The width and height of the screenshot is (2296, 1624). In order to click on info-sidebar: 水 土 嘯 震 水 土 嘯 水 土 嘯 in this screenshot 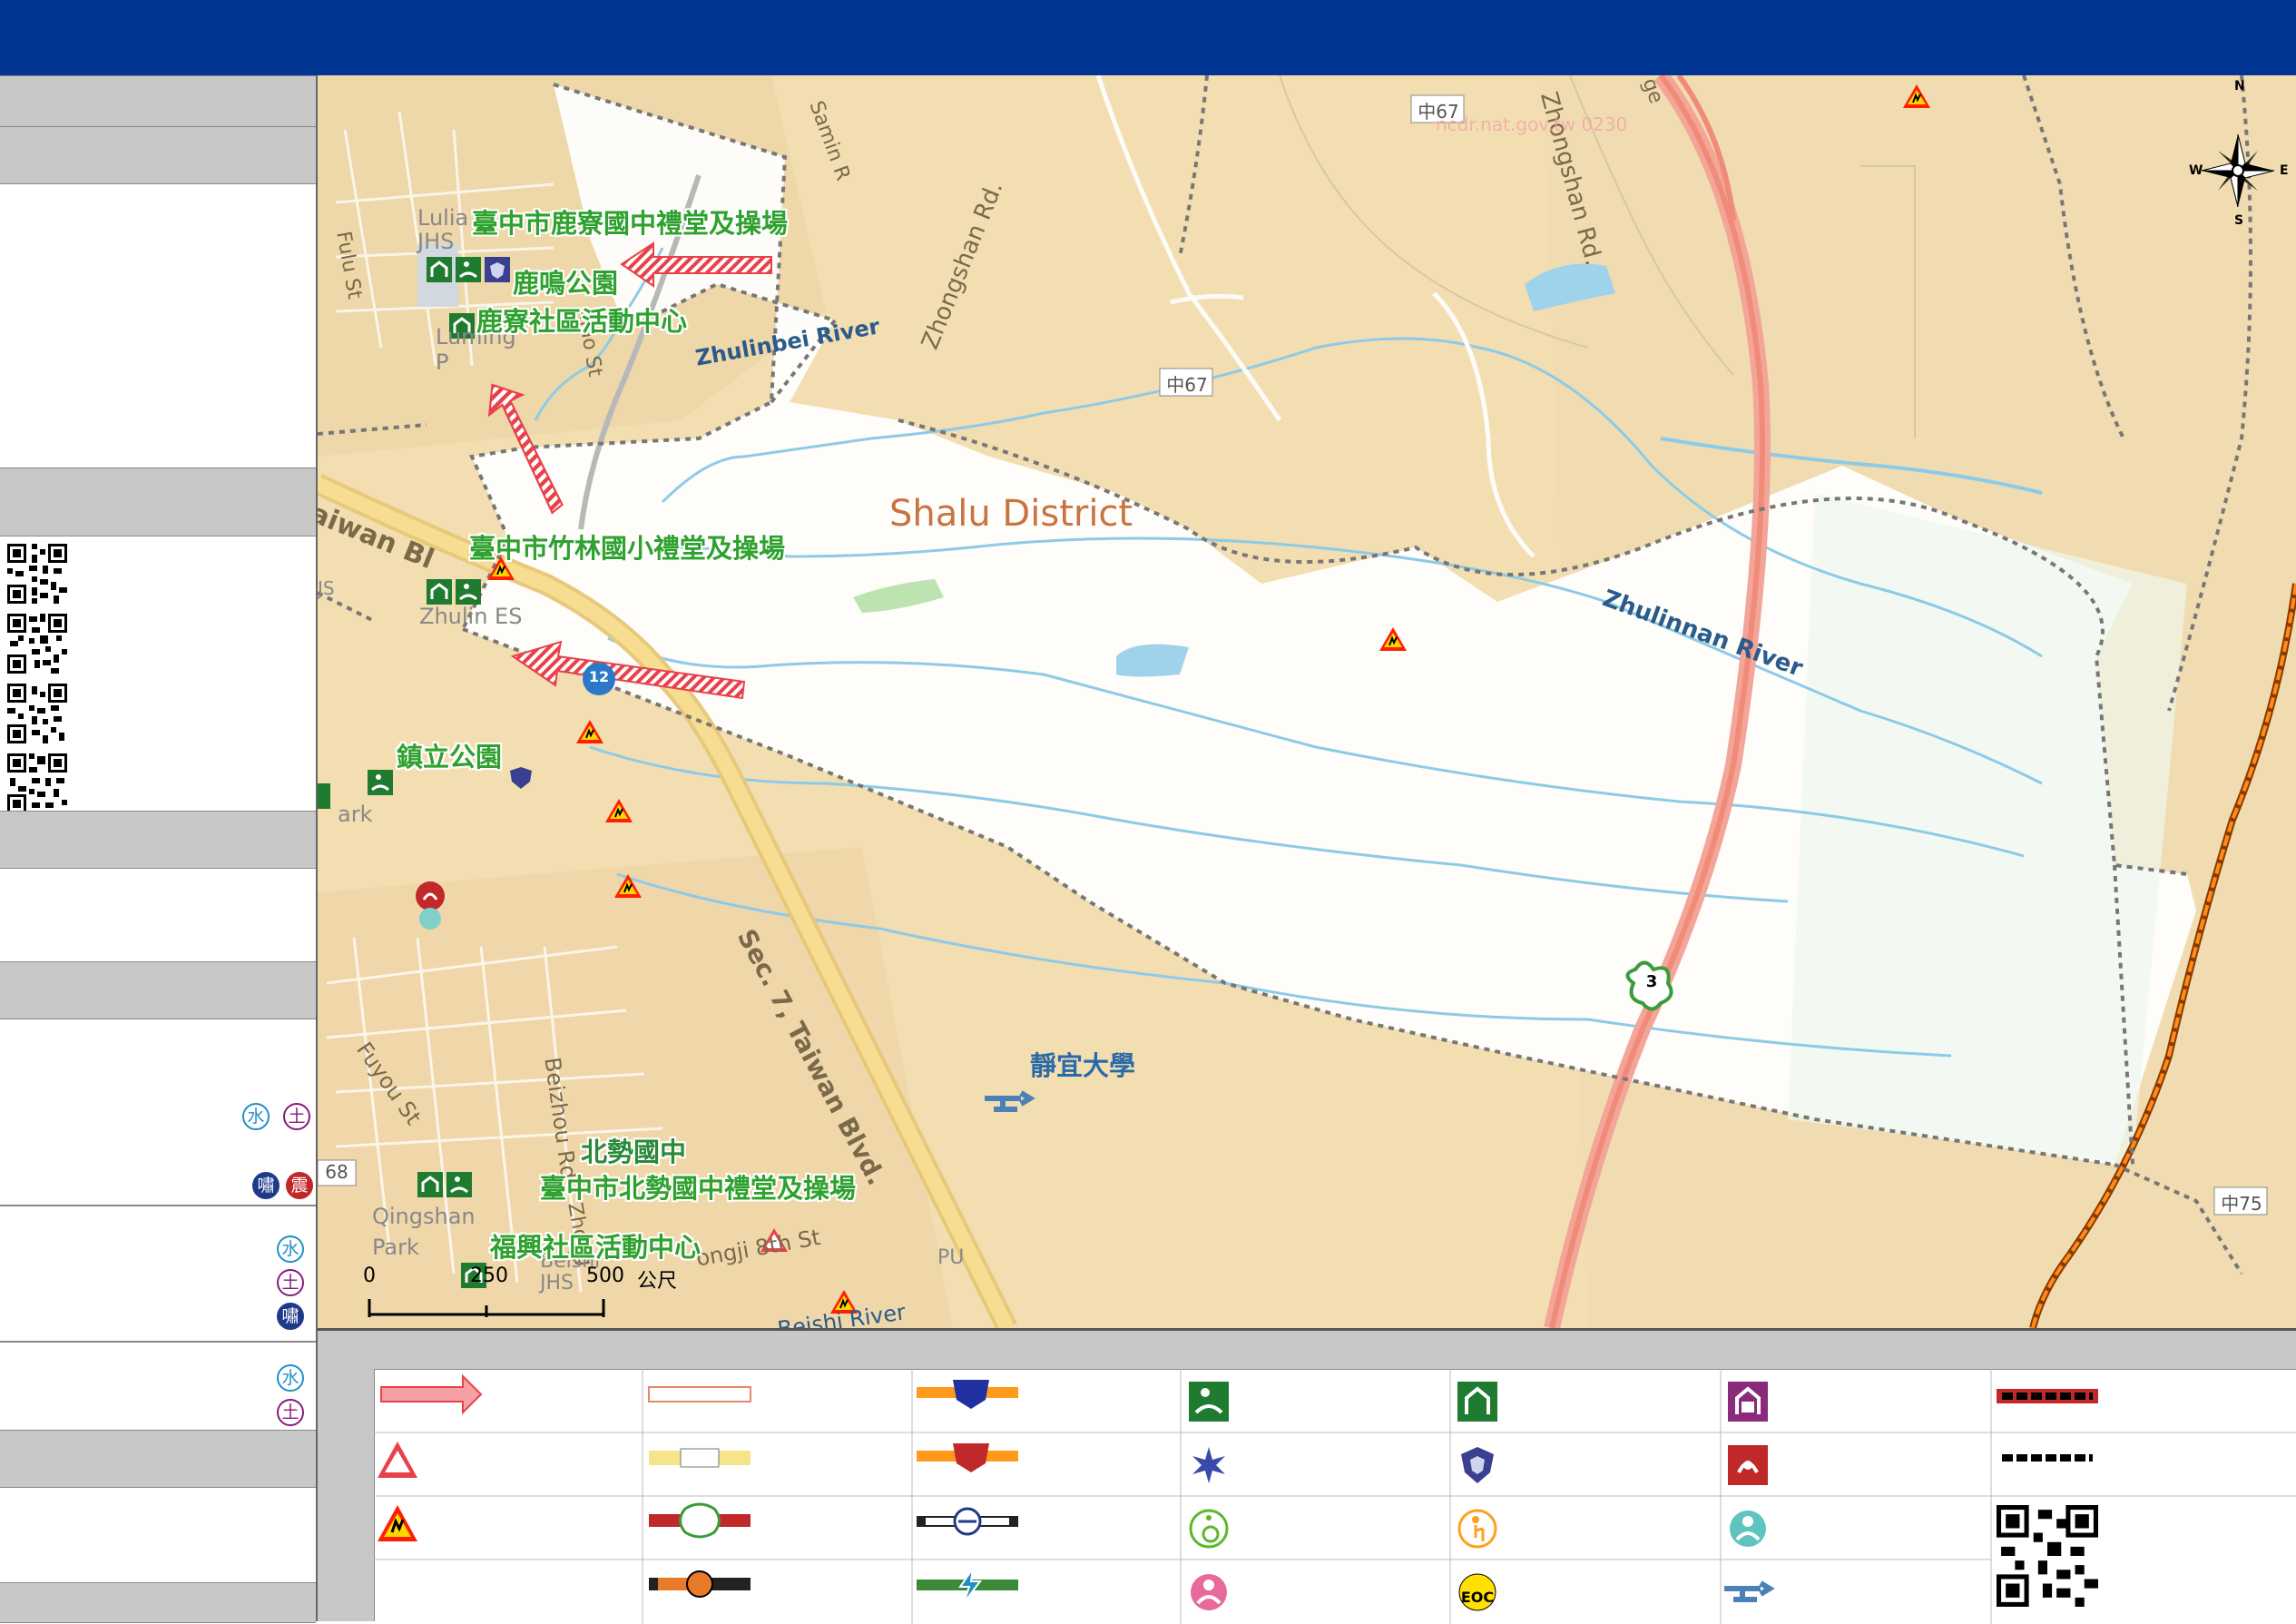, I will do `click(159, 849)`.